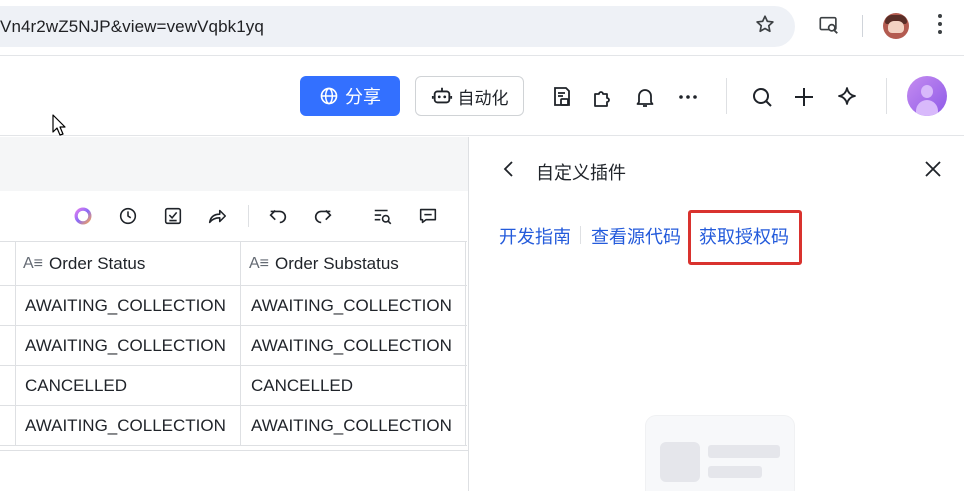 The height and width of the screenshot is (491, 964). I want to click on star-icon, so click(765, 24).